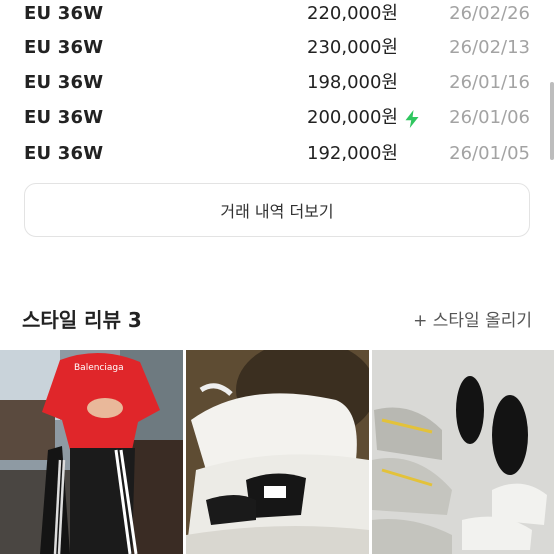  What do you see at coordinates (352, 153) in the screenshot?
I see `trade-price: 192,000원` at bounding box center [352, 153].